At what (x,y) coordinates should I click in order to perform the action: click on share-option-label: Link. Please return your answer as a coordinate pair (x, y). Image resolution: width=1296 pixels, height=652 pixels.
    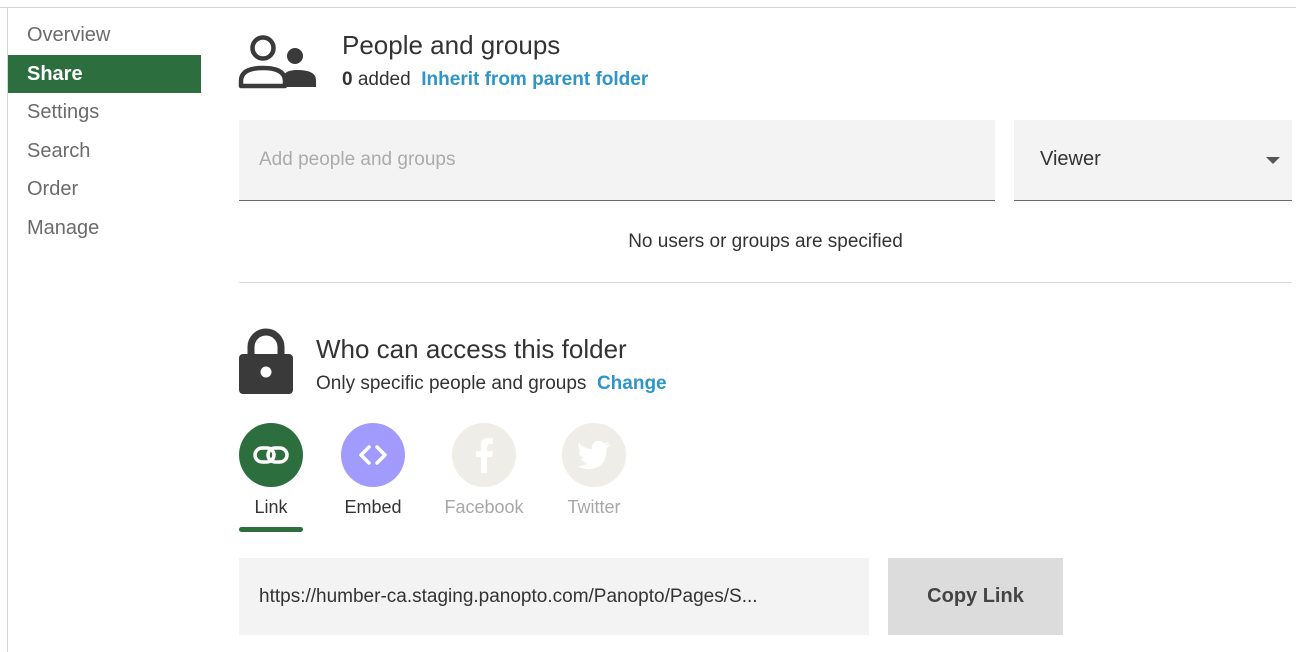
    Looking at the image, I should click on (271, 507).